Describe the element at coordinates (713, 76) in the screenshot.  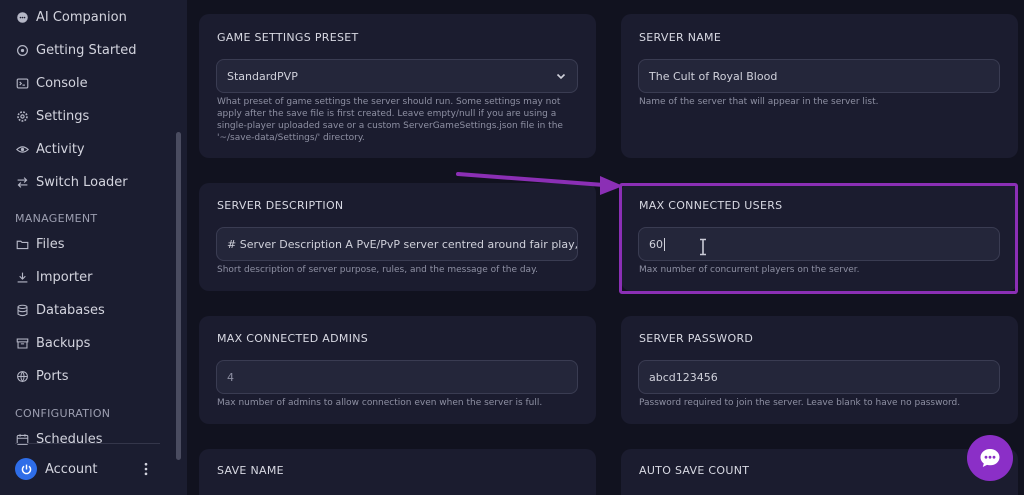
I see `input-value: The Cult of Royal Blood` at that location.